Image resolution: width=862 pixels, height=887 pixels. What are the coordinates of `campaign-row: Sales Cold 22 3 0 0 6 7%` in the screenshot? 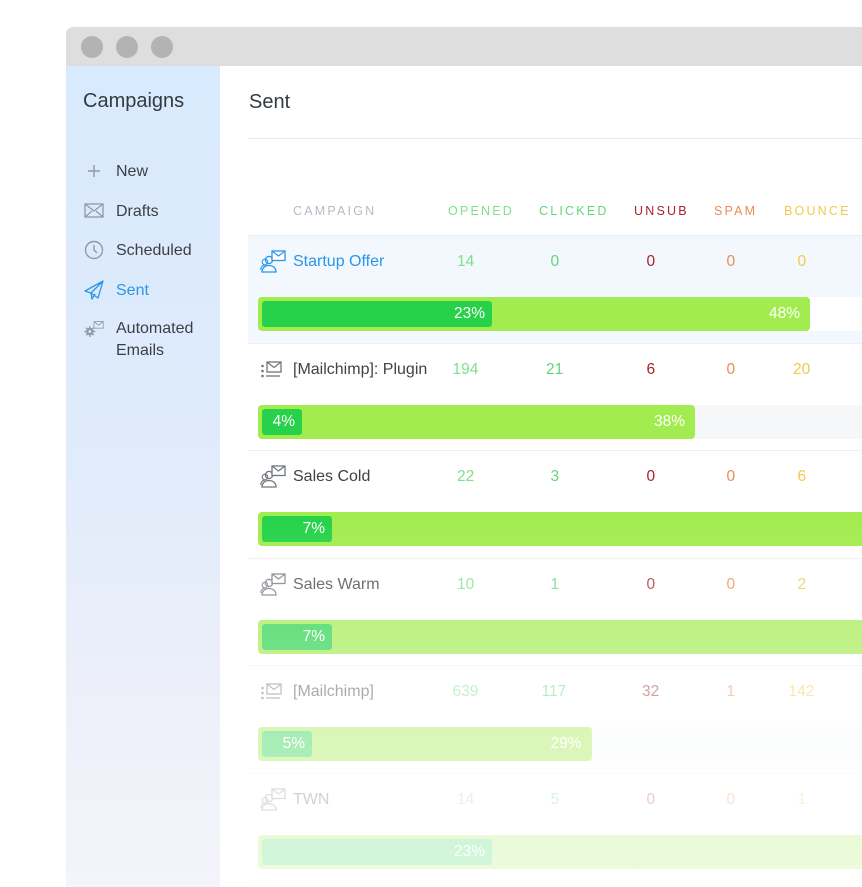 It's located at (555, 505).